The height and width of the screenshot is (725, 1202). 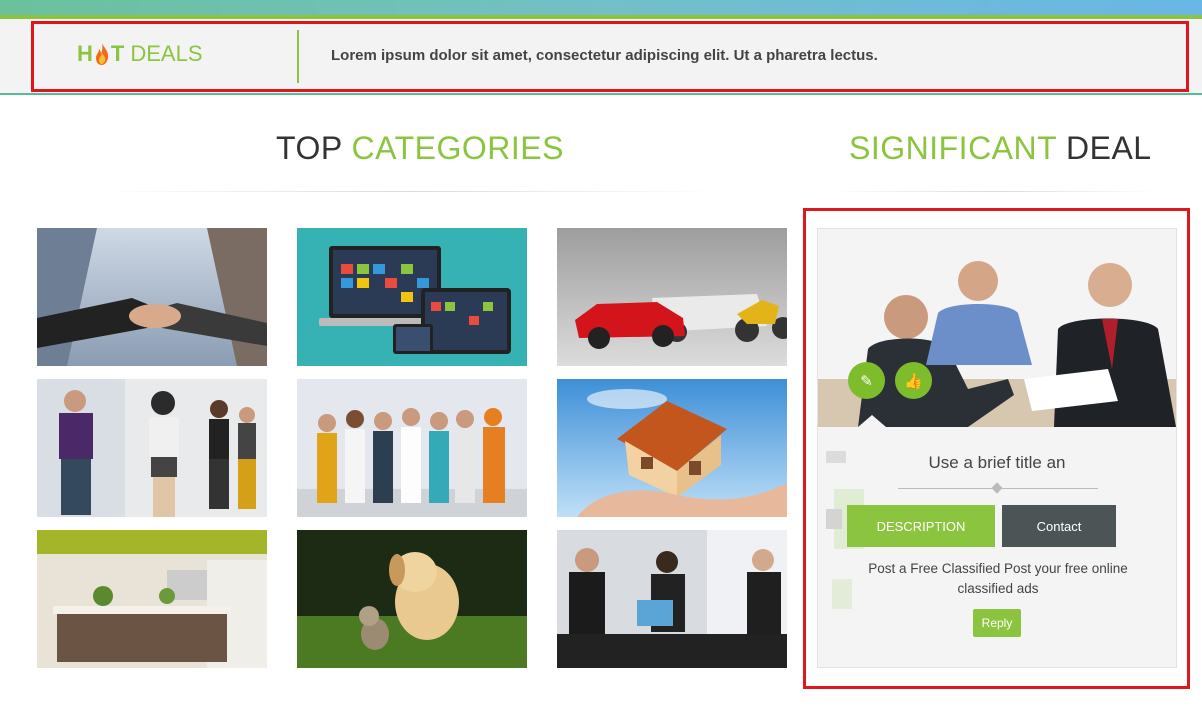 What do you see at coordinates (601, 7) in the screenshot?
I see `top-gradient-bar` at bounding box center [601, 7].